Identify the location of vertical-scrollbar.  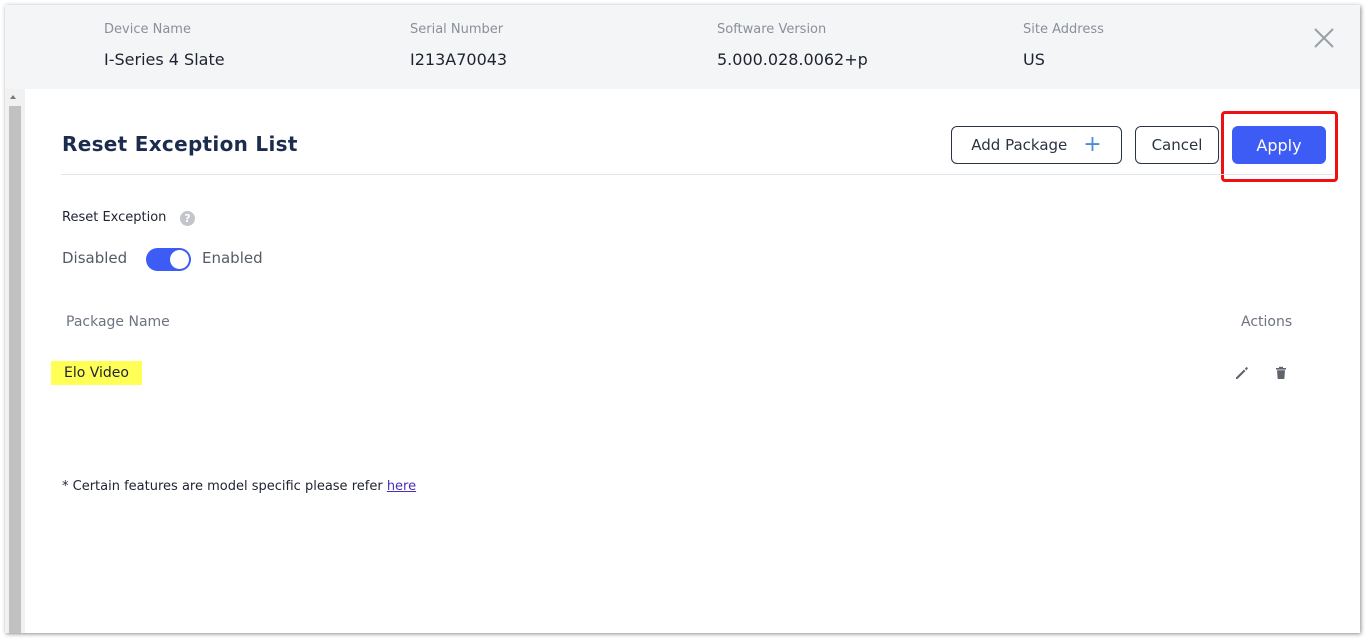
(15, 361).